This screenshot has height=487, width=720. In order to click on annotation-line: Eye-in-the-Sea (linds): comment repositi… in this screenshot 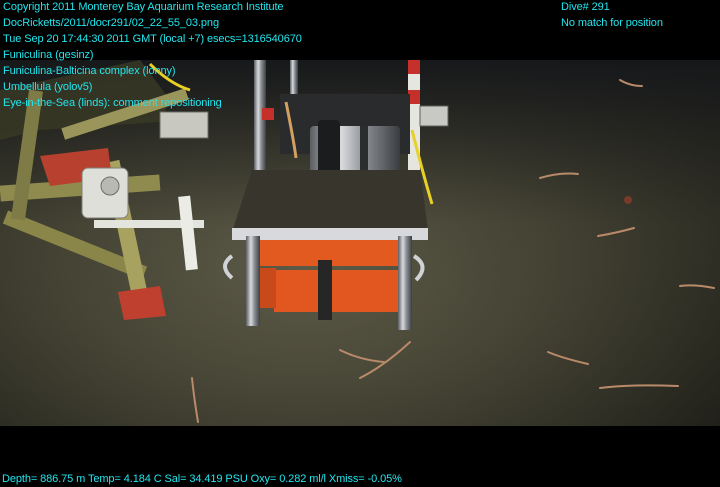, I will do `click(112, 103)`.